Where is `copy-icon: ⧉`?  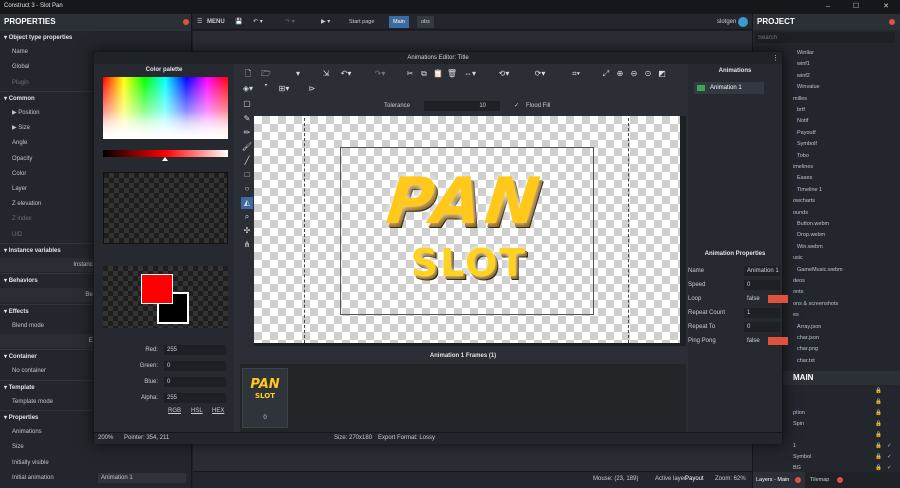
copy-icon: ⧉ is located at coordinates (424, 74).